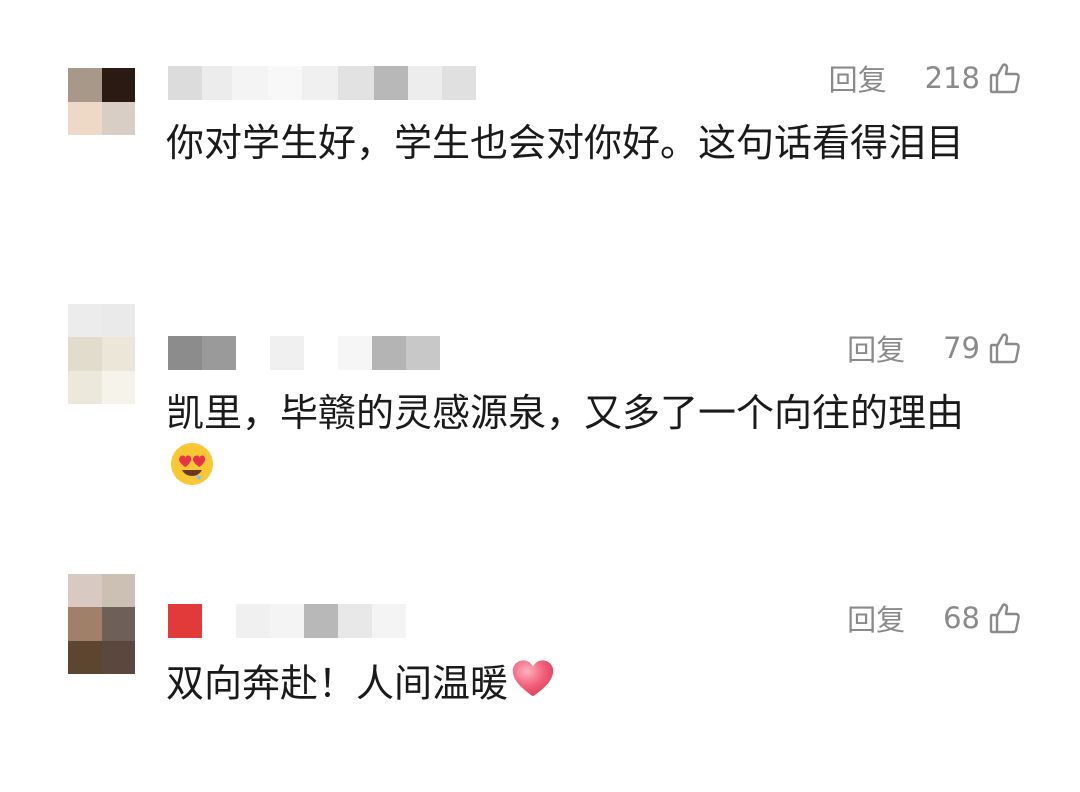 The image size is (1080, 792). Describe the element at coordinates (192, 471) in the screenshot. I see `heart-eyes-drooling-face-icon` at that location.